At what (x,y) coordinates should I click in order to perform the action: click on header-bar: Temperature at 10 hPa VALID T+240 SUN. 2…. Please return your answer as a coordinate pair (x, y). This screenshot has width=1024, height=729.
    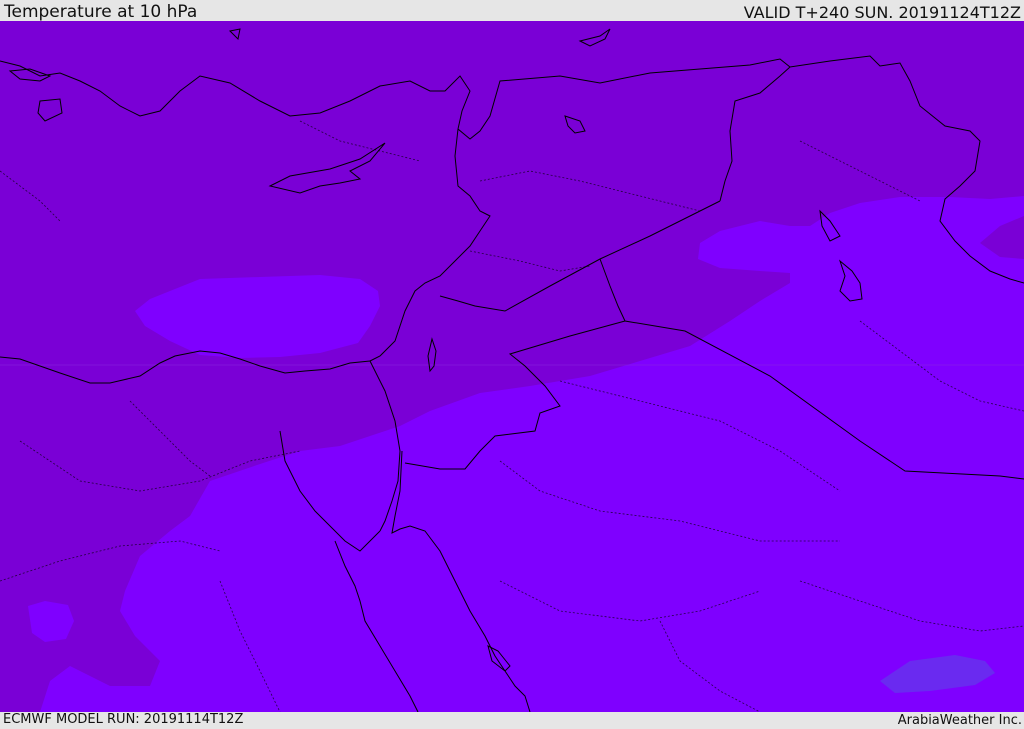
    Looking at the image, I should click on (512, 11).